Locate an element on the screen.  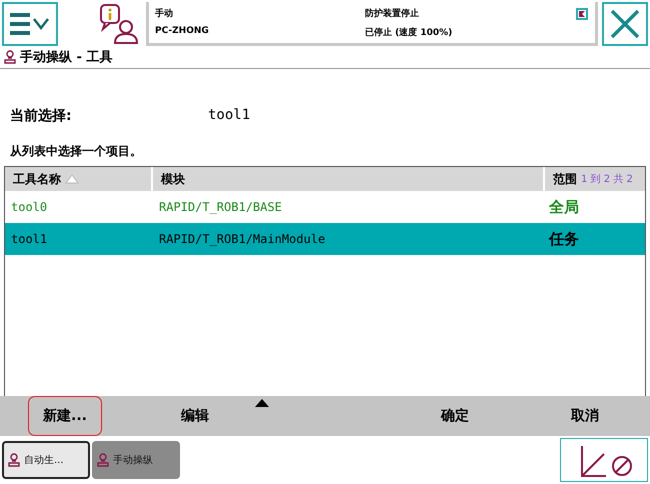
column-header: 工具名称 is located at coordinates (78, 179).